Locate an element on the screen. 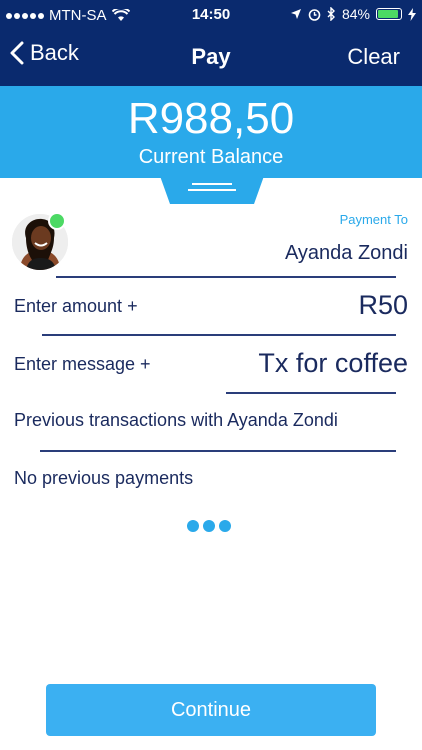 Image resolution: width=422 pixels, height=750 pixels. back-label: Back is located at coordinates (54, 52).